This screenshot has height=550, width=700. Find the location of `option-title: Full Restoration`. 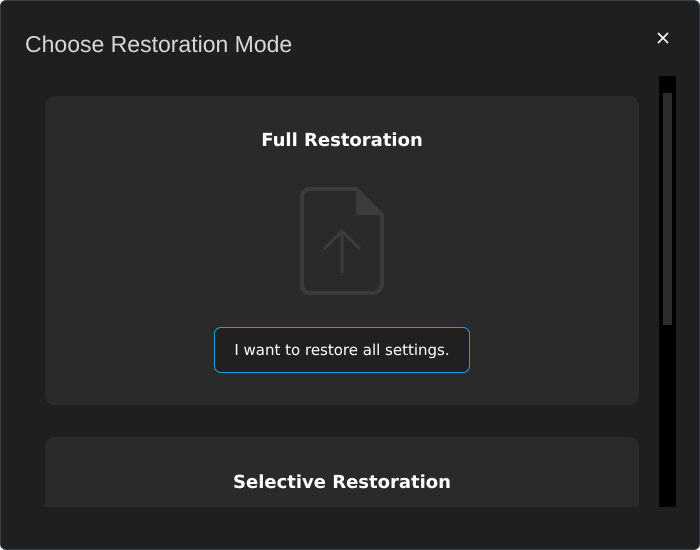

option-title: Full Restoration is located at coordinates (342, 141).